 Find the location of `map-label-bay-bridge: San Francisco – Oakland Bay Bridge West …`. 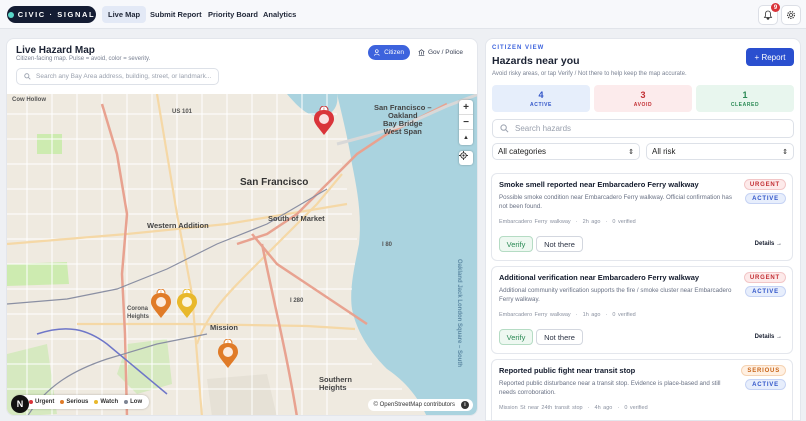

map-label-bay-bridge: San Francisco – Oakland Bay Bridge West … is located at coordinates (403, 119).